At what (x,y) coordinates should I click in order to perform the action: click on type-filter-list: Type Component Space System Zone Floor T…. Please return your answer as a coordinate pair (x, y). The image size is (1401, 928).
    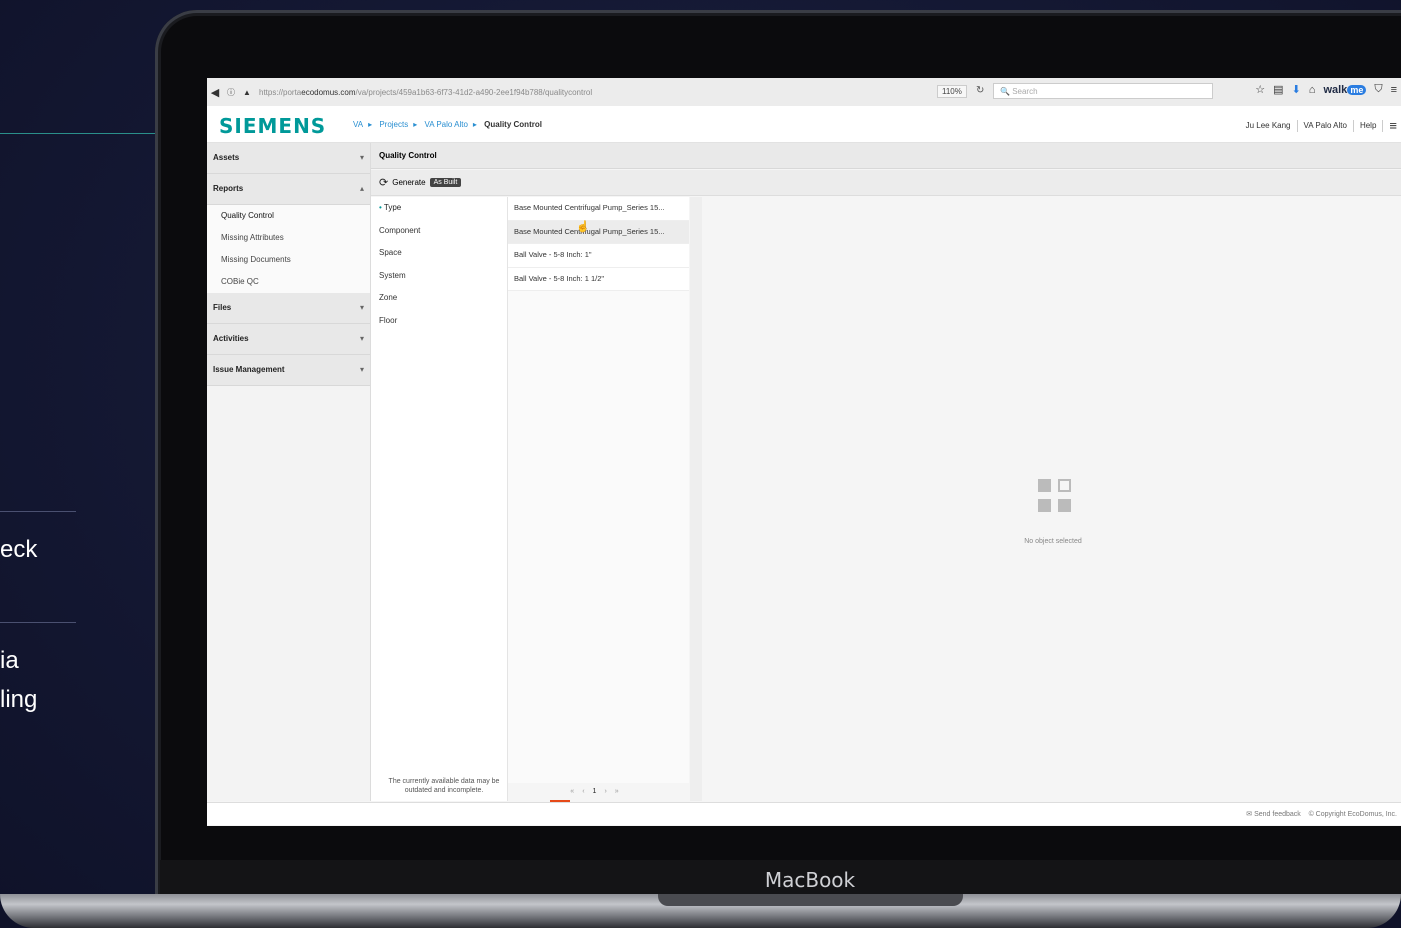
    Looking at the image, I should click on (439, 499).